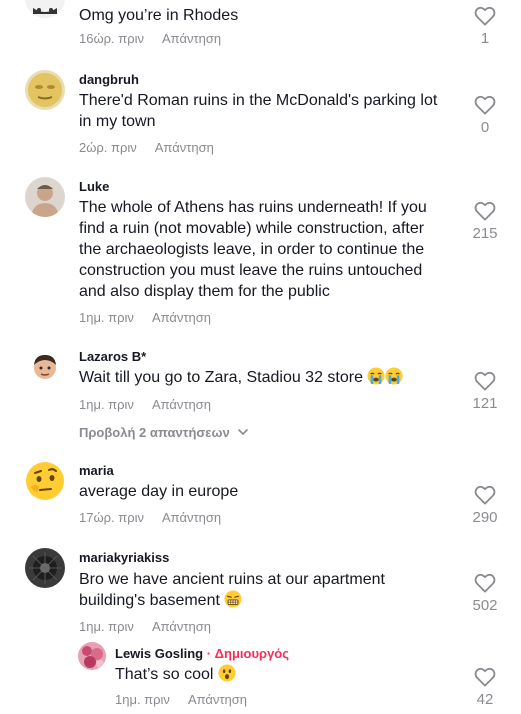 This screenshot has width=521, height=714. Describe the element at coordinates (243, 432) in the screenshot. I see `chevron-down-icon` at that location.